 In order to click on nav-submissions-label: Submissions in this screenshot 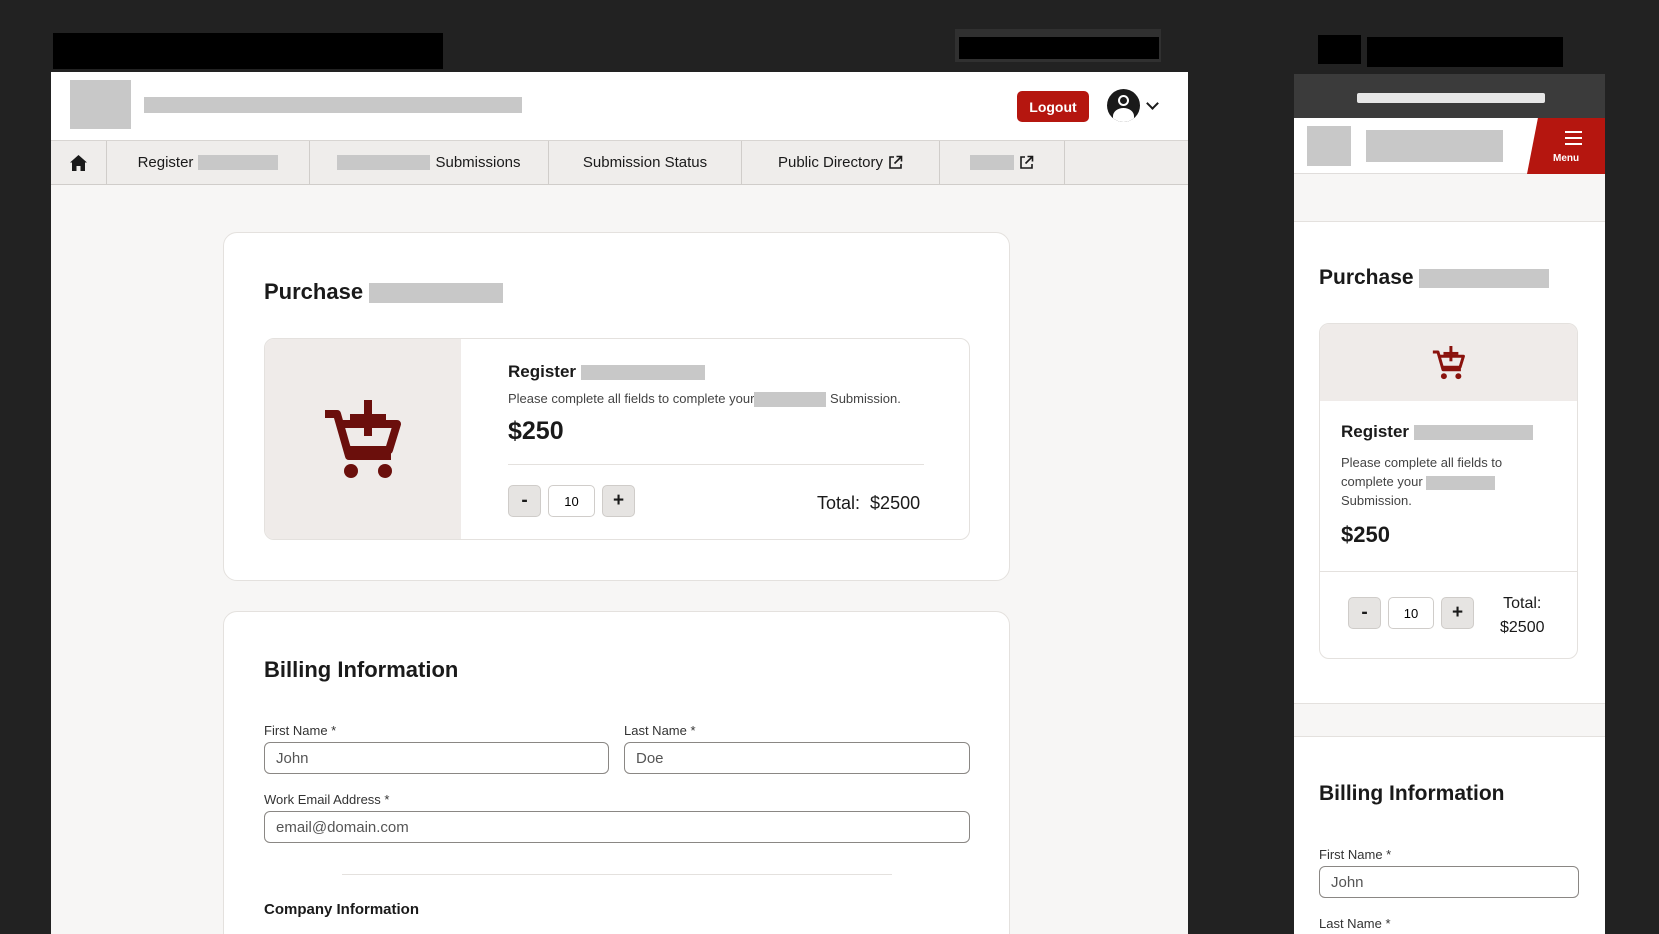, I will do `click(478, 162)`.